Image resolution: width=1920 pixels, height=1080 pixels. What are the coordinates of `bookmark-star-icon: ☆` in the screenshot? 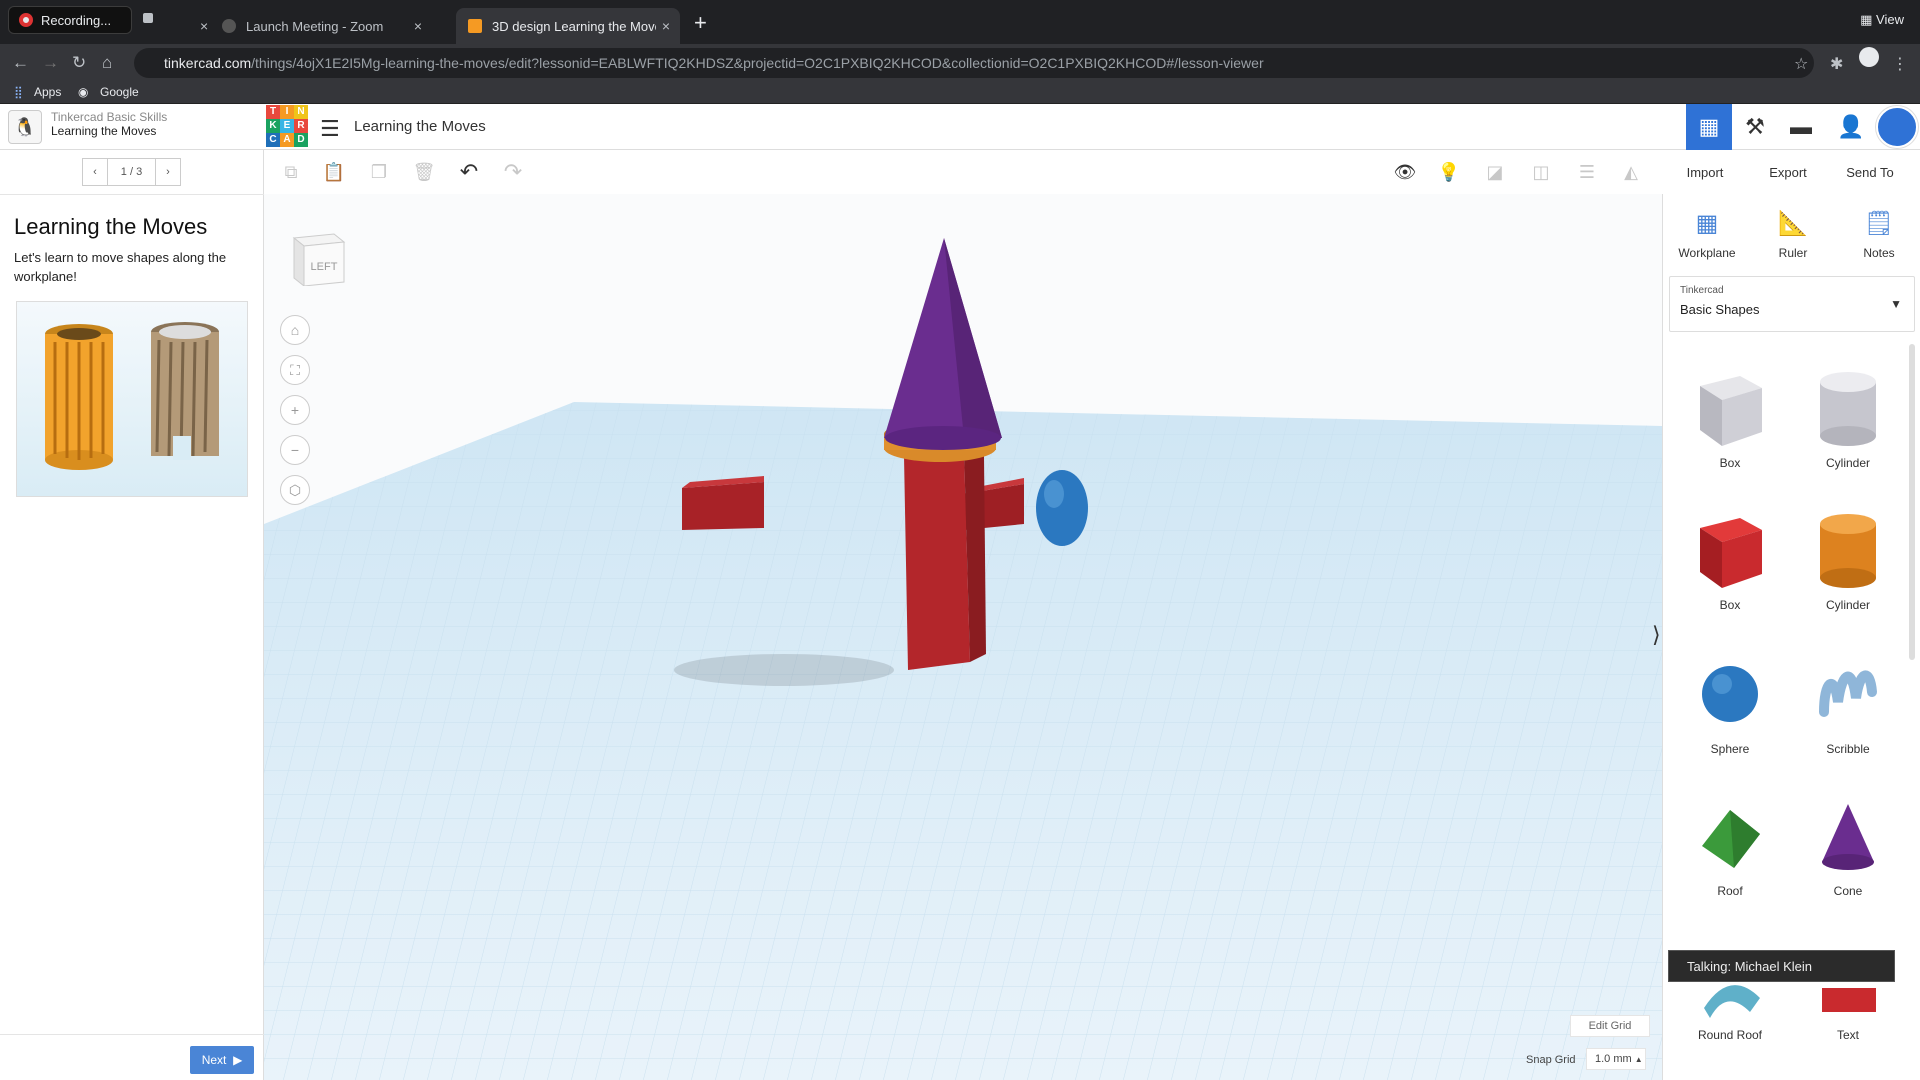 It's located at (1801, 64).